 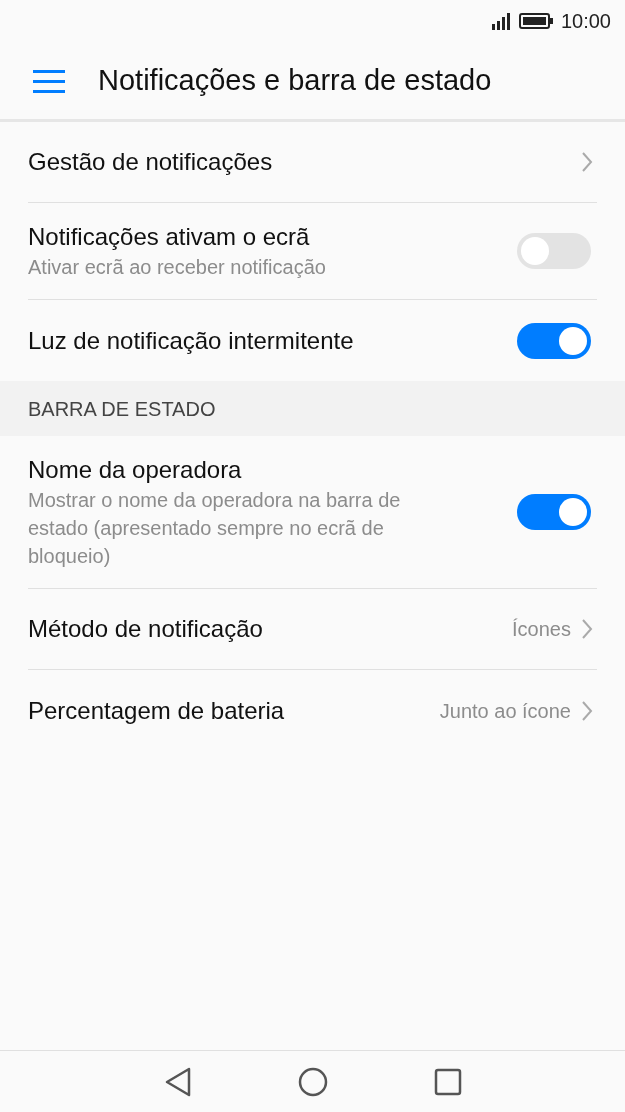 I want to click on setting-title: Notificações ativam o ecrã, so click(x=264, y=237).